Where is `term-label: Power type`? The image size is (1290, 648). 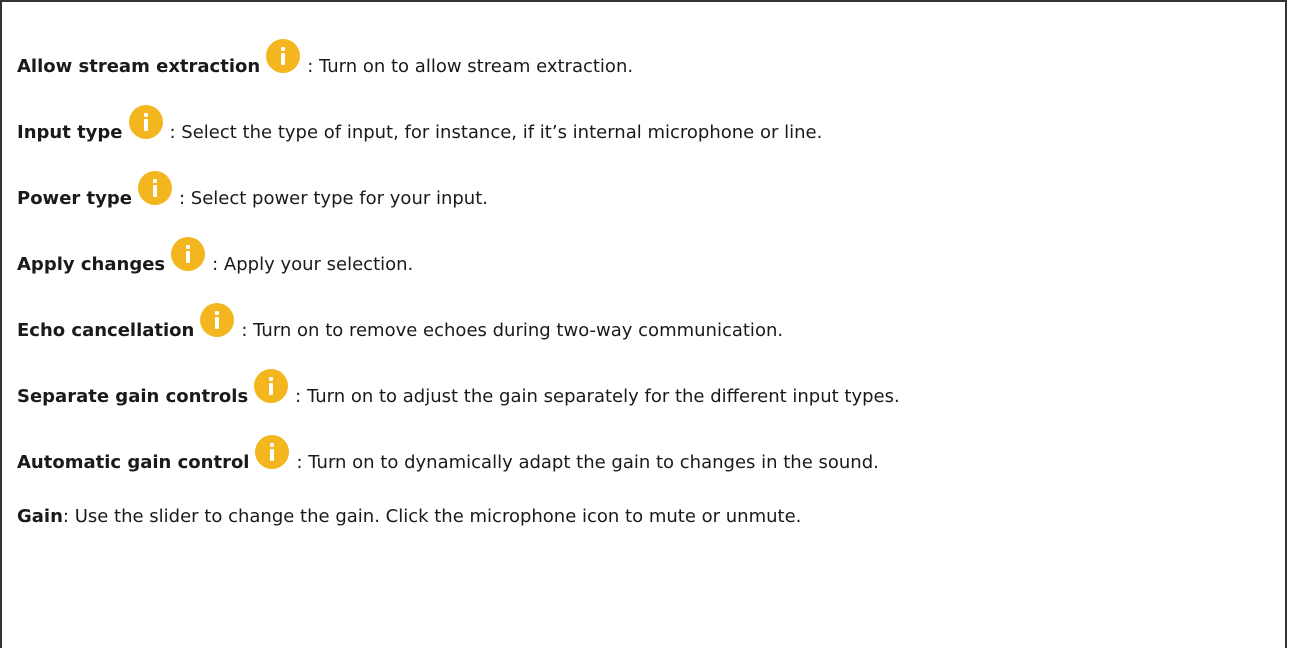 term-label: Power type is located at coordinates (74, 198).